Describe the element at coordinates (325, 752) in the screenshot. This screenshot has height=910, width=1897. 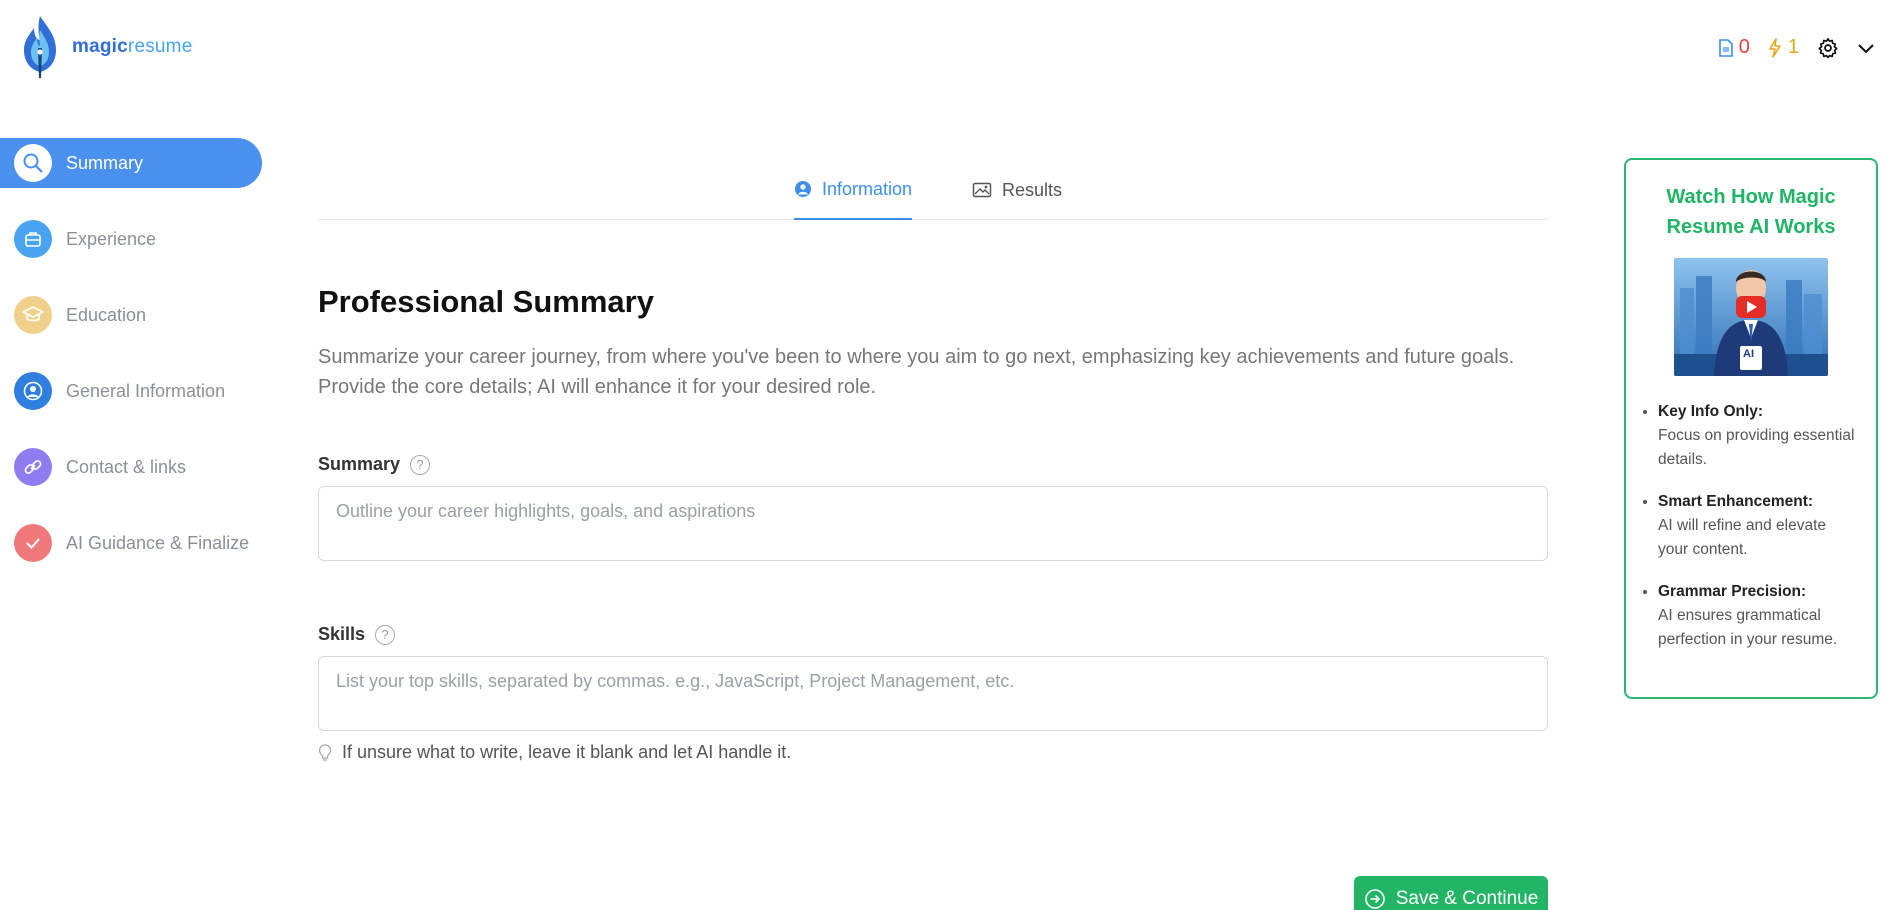
I see `lightbulb-icon` at that location.